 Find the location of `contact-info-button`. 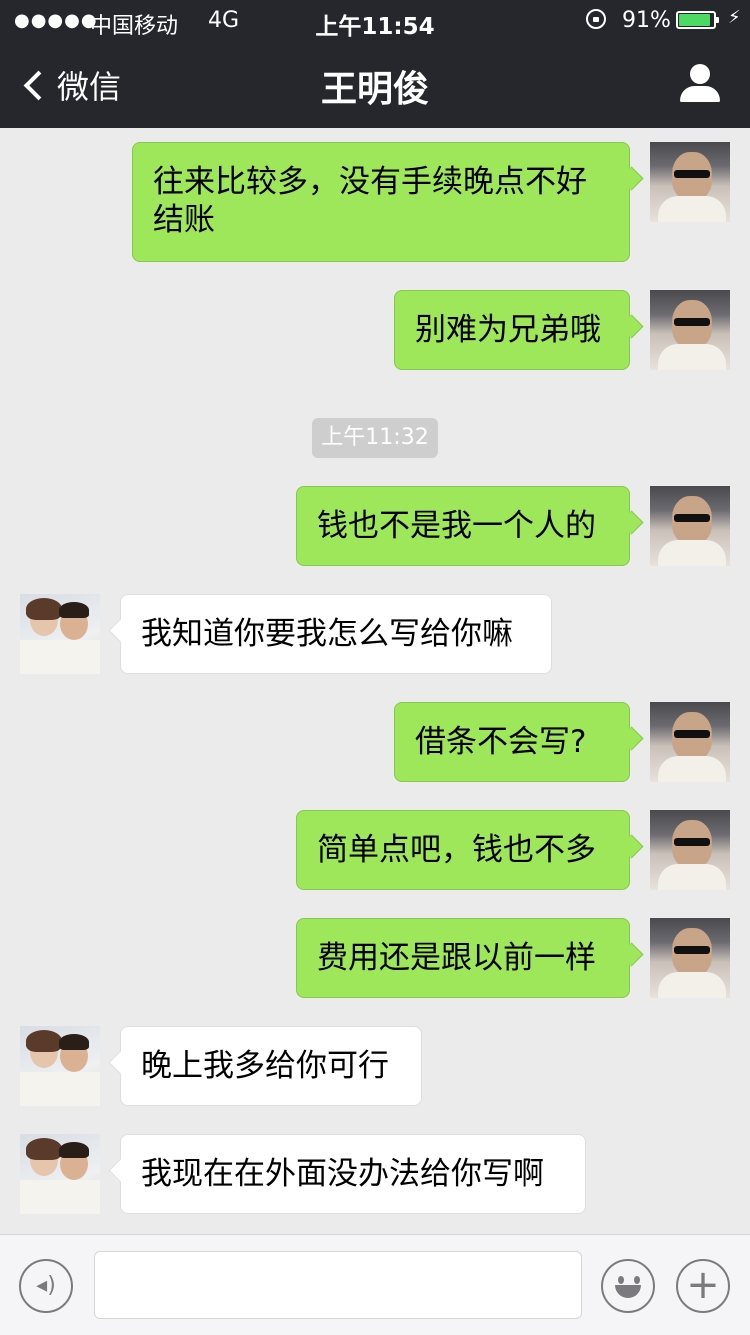

contact-info-button is located at coordinates (700, 84).